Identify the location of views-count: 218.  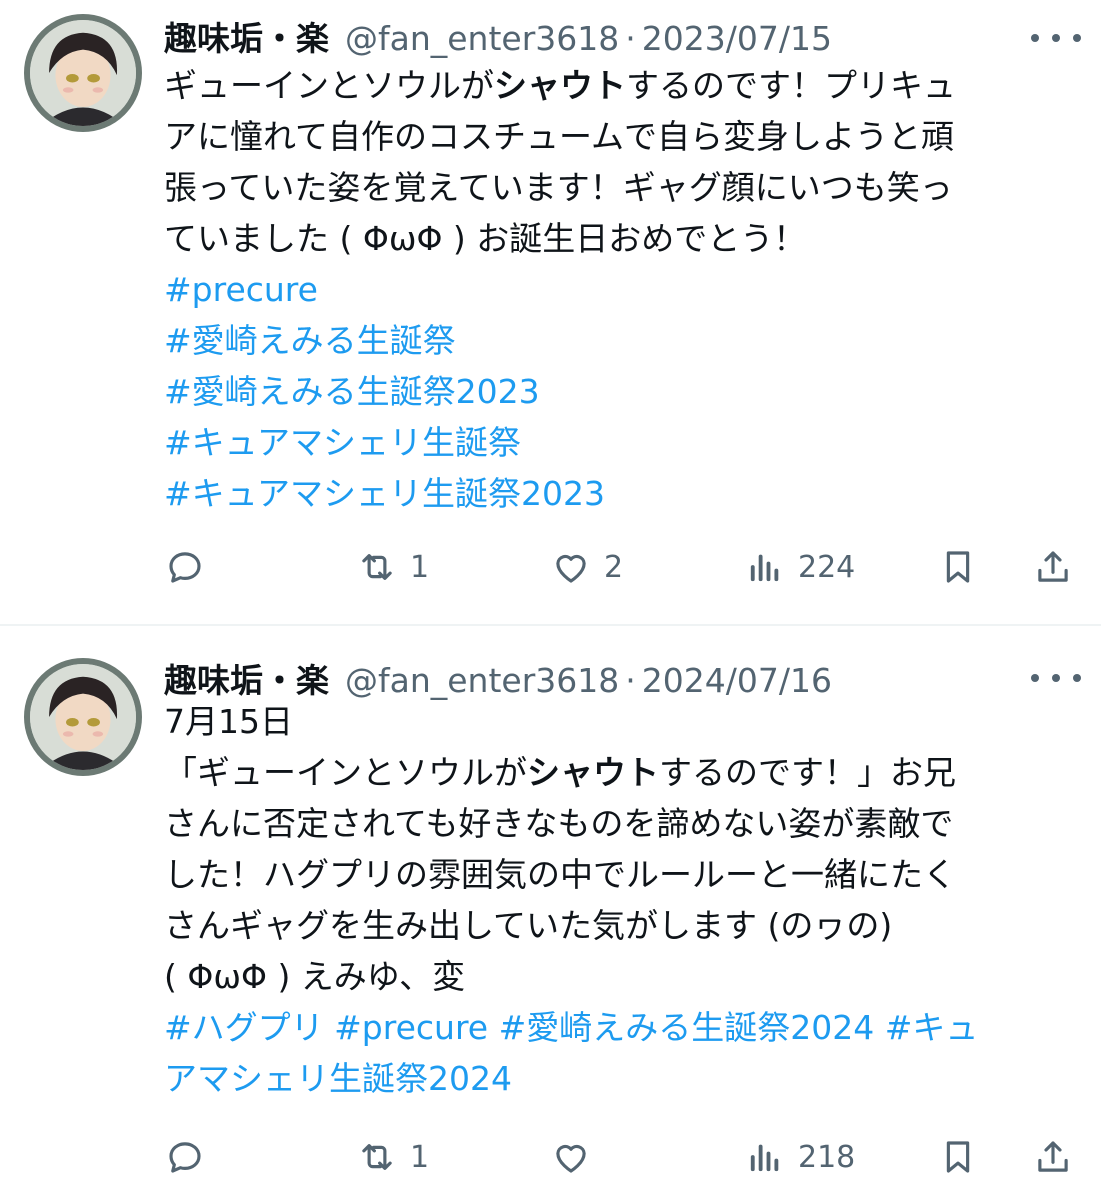
(827, 1157).